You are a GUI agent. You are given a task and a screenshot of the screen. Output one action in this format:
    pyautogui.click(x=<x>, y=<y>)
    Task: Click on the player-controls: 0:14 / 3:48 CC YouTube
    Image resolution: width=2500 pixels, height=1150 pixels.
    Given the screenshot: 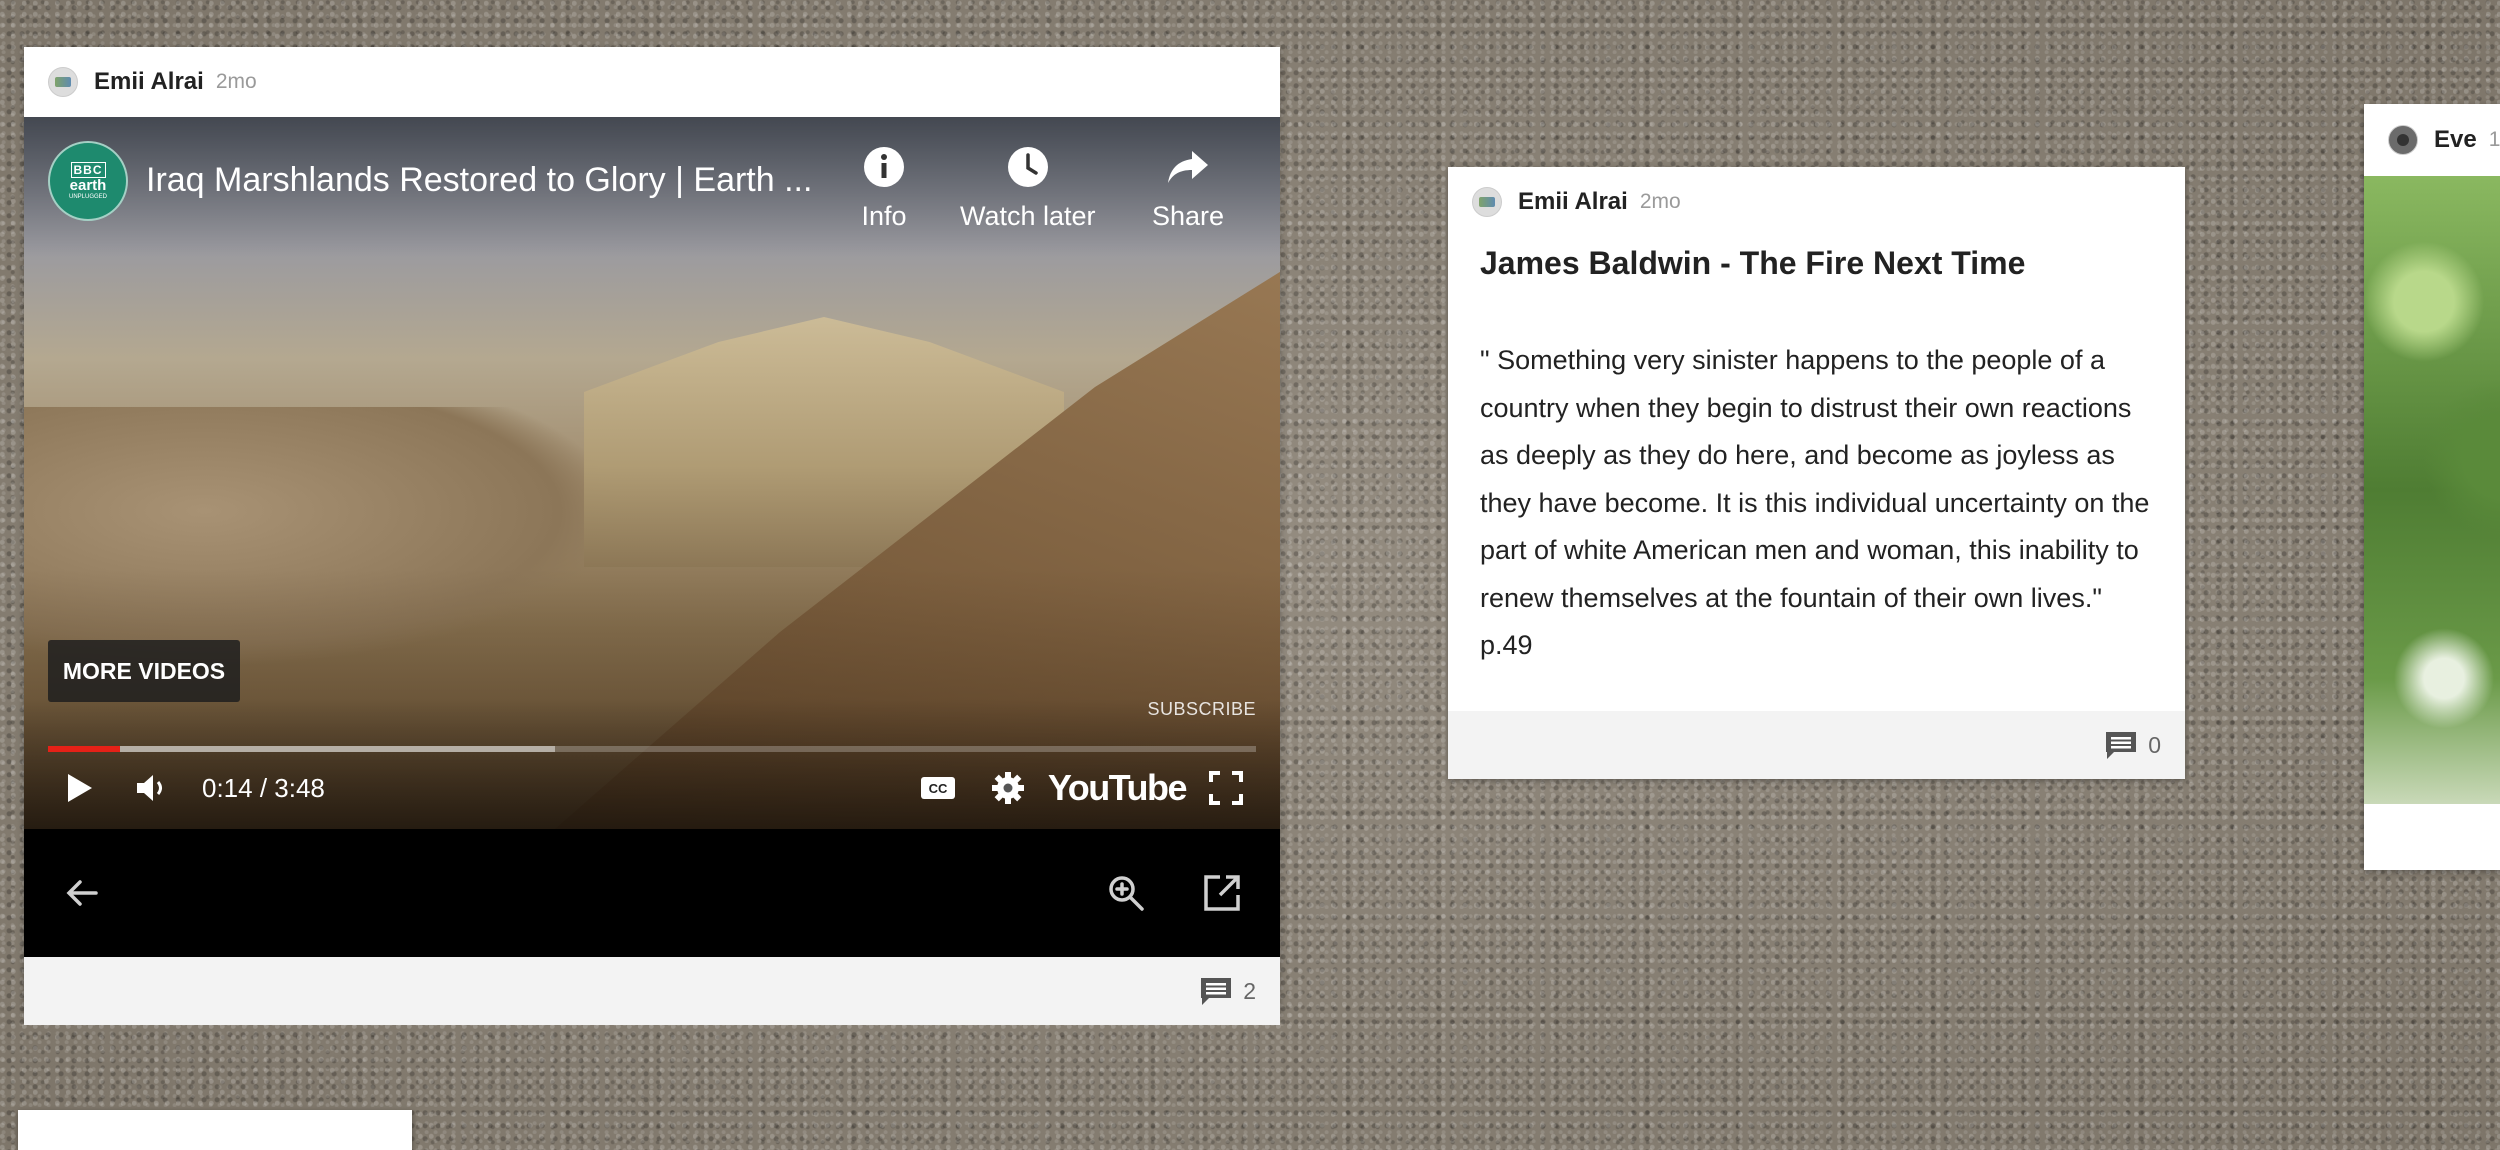 What is the action you would take?
    pyautogui.click(x=652, y=788)
    